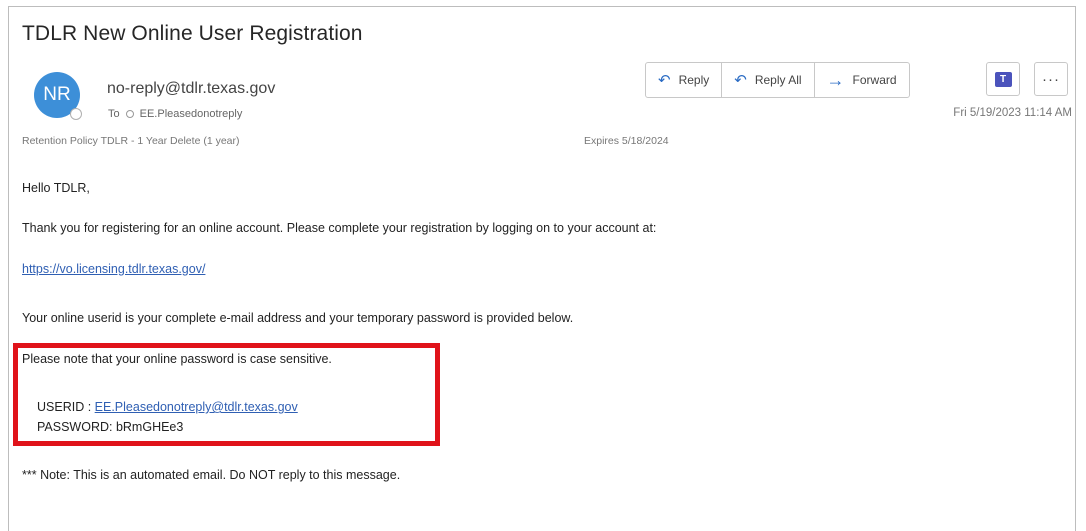 The image size is (1086, 531). I want to click on recipient-line: To EE.Pleasedonotreply, so click(175, 114).